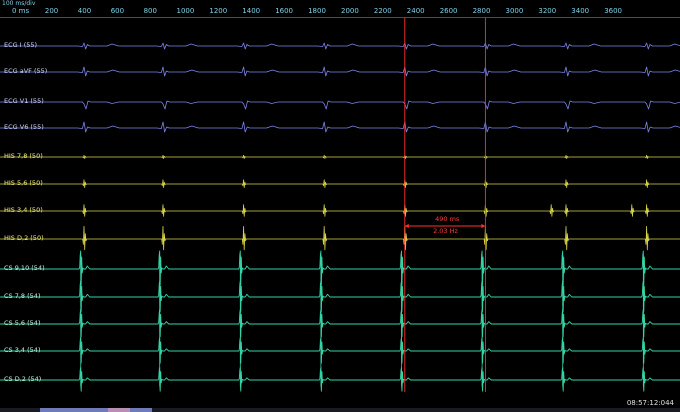  Describe the element at coordinates (185, 11) in the screenshot. I see `ruler-tick-label: 1000` at that location.